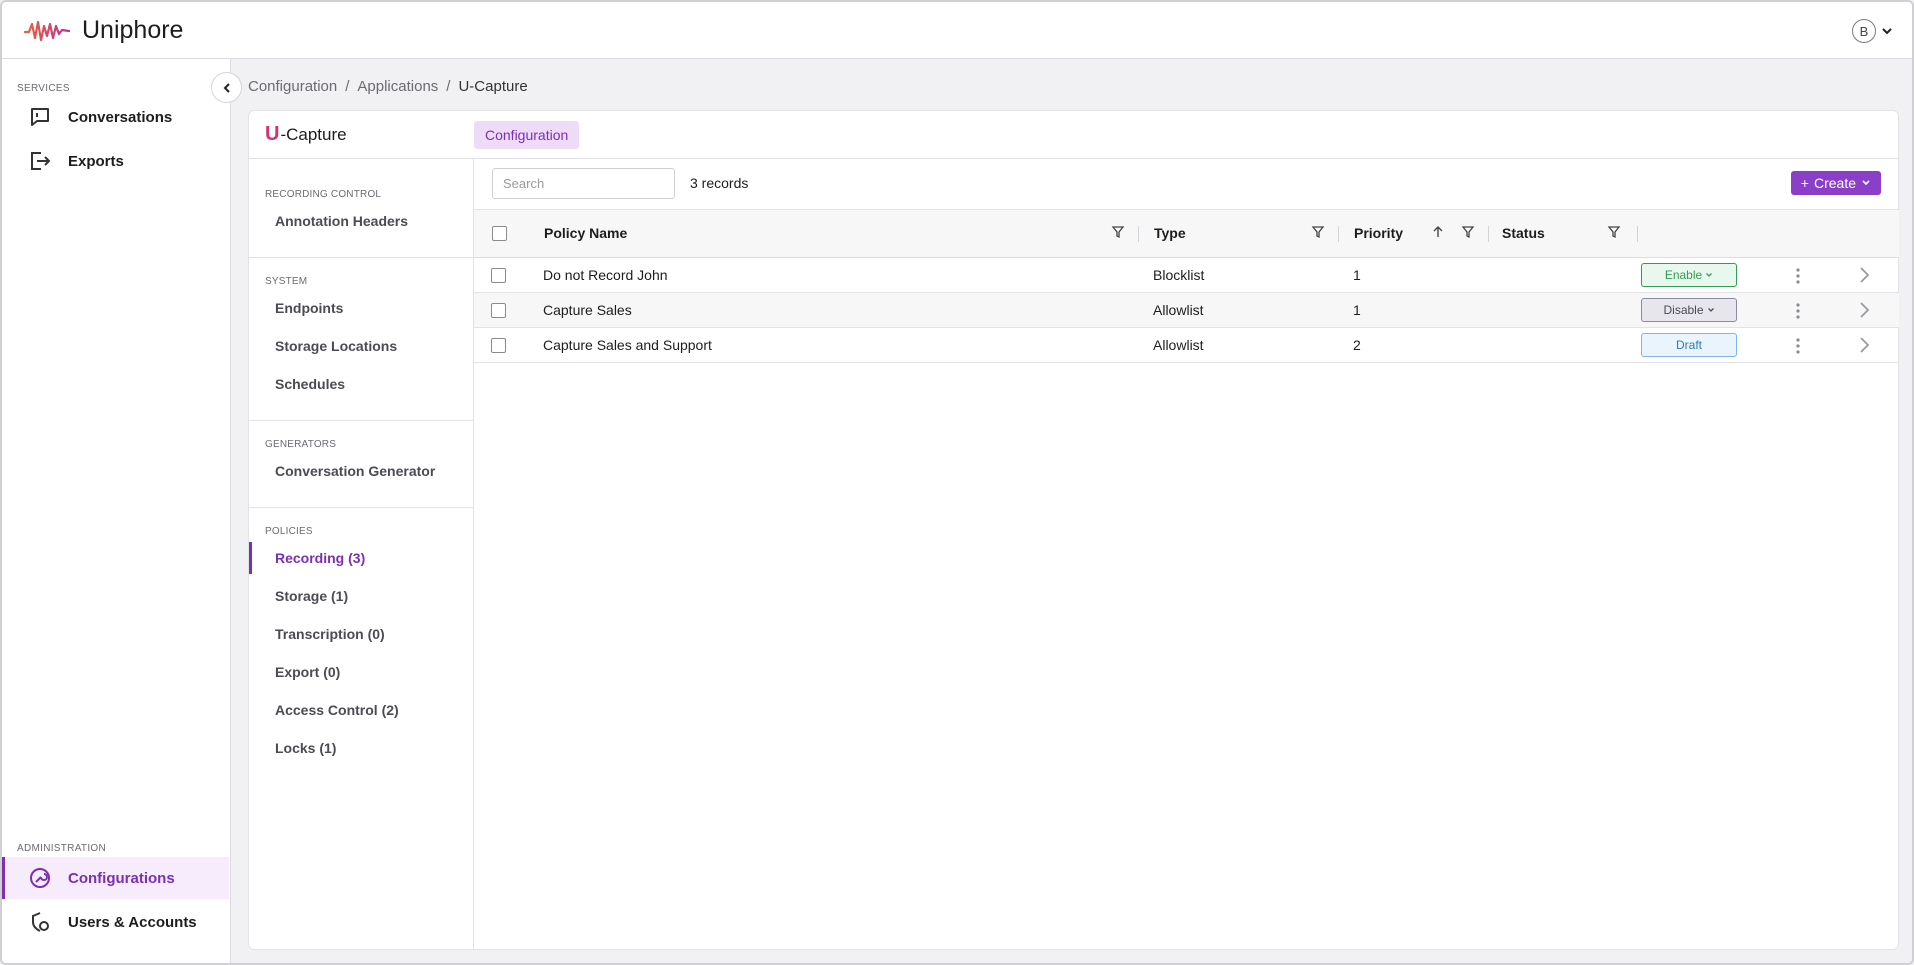  I want to click on sidebar-item-label: Users & Accounts, so click(132, 922).